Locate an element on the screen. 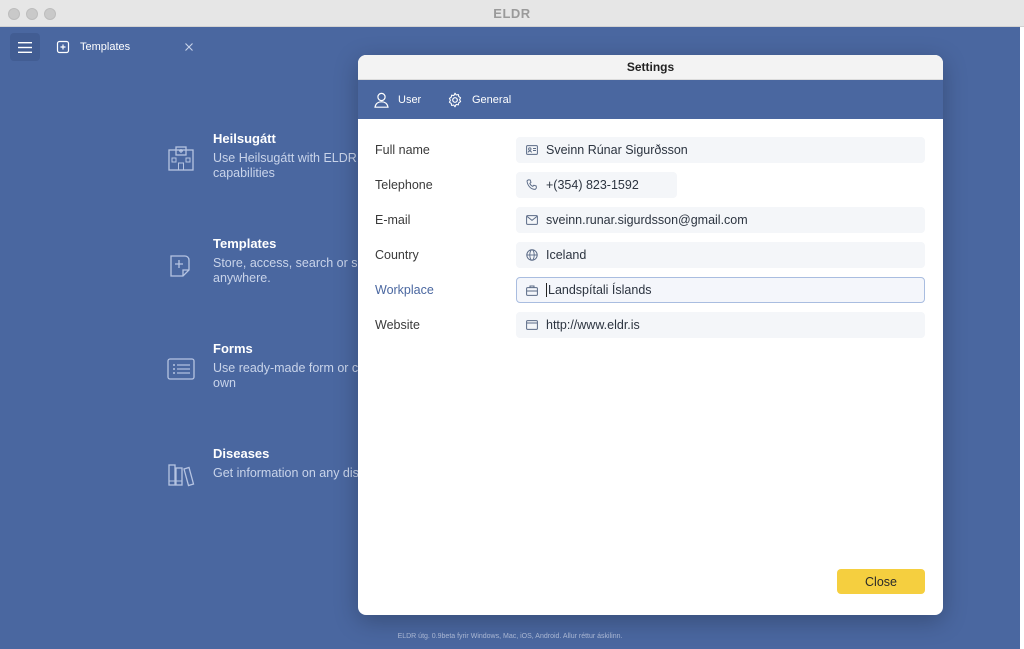 The image size is (1024, 649). telephone-field: +(354) 823-1592 is located at coordinates (596, 185).